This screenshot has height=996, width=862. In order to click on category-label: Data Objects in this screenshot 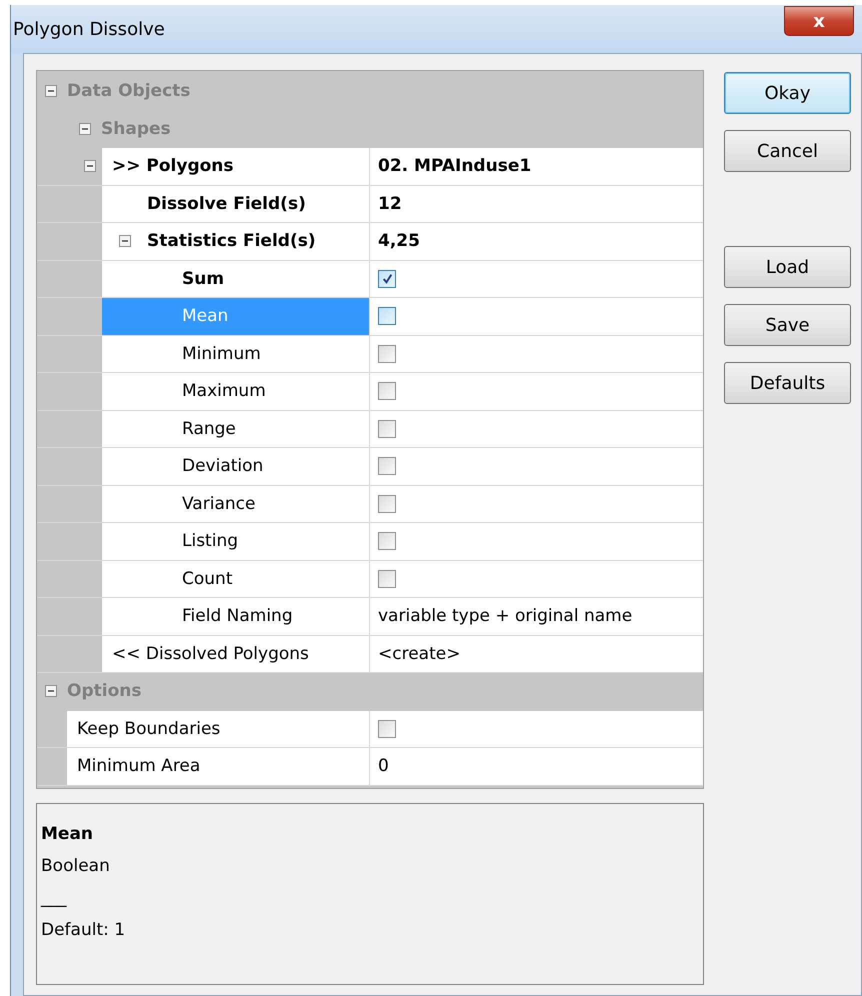, I will do `click(128, 91)`.